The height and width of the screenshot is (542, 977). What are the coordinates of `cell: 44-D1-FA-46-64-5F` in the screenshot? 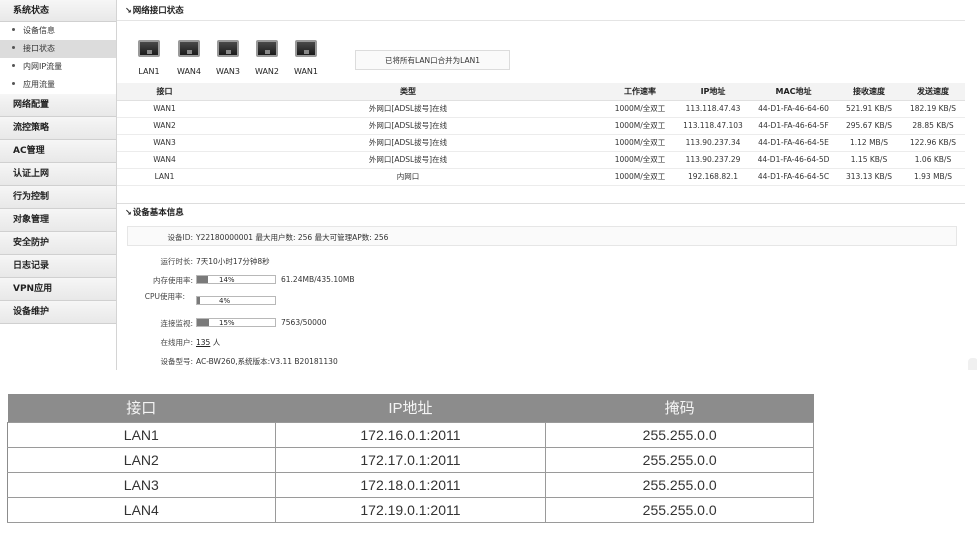 It's located at (793, 126).